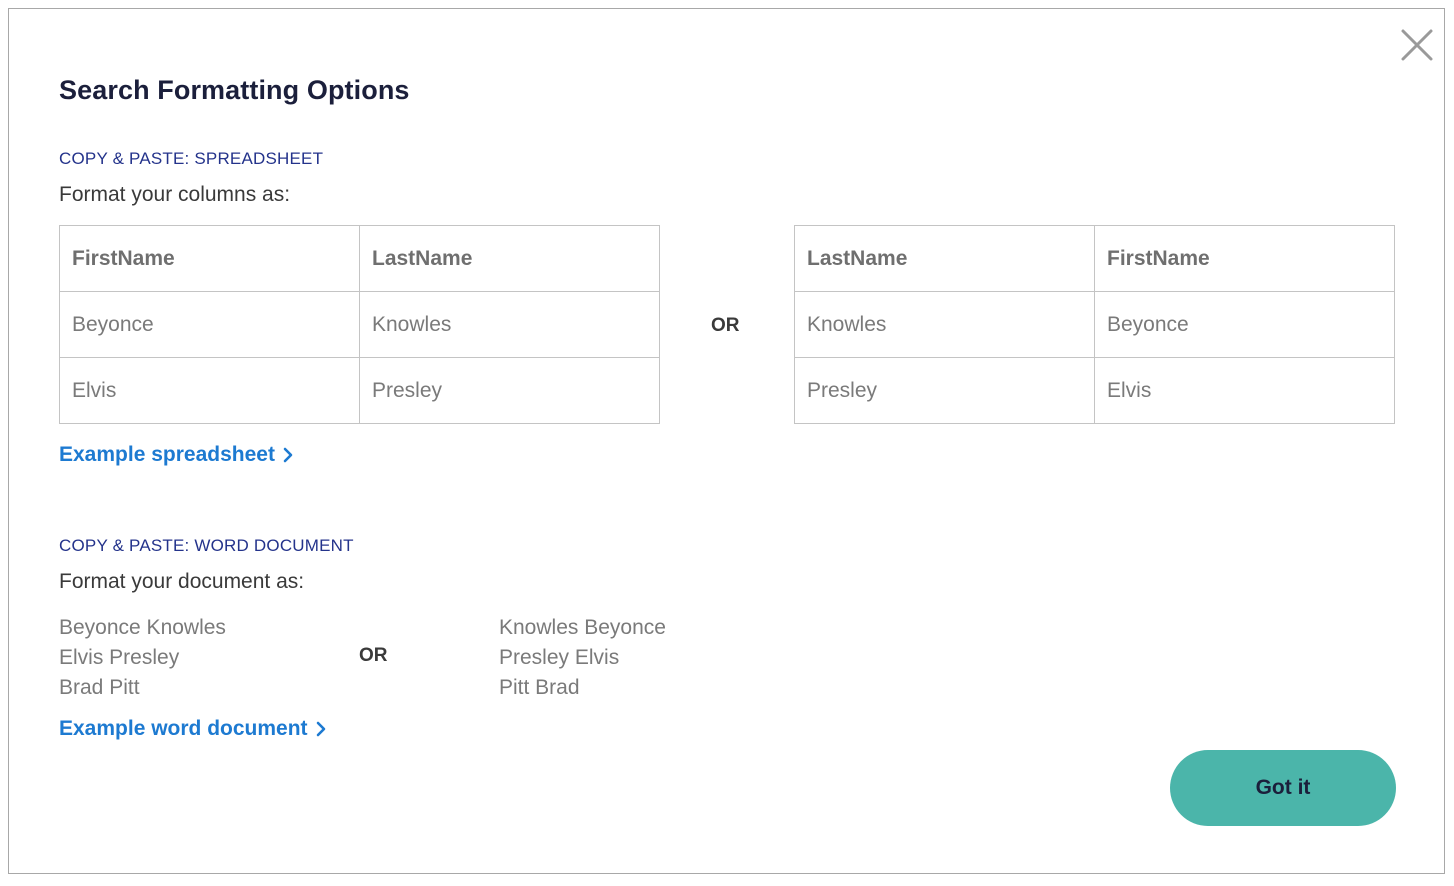 This screenshot has width=1454, height=886. I want to click on word-document-section-label: COPY & PASTE: WORD DOCUMENT, so click(206, 545).